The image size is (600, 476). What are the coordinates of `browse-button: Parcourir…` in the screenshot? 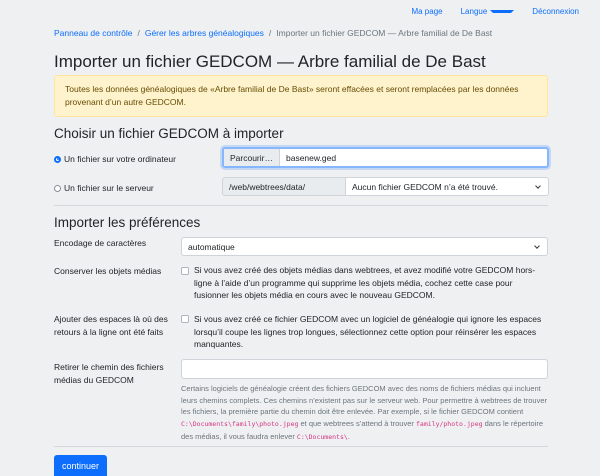 It's located at (252, 157).